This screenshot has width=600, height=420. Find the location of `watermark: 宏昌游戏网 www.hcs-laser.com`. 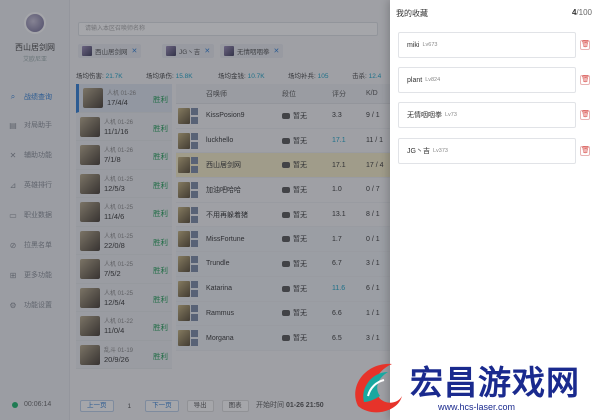

watermark: 宏昌游戏网 www.hcs-laser.com is located at coordinates (474, 386).